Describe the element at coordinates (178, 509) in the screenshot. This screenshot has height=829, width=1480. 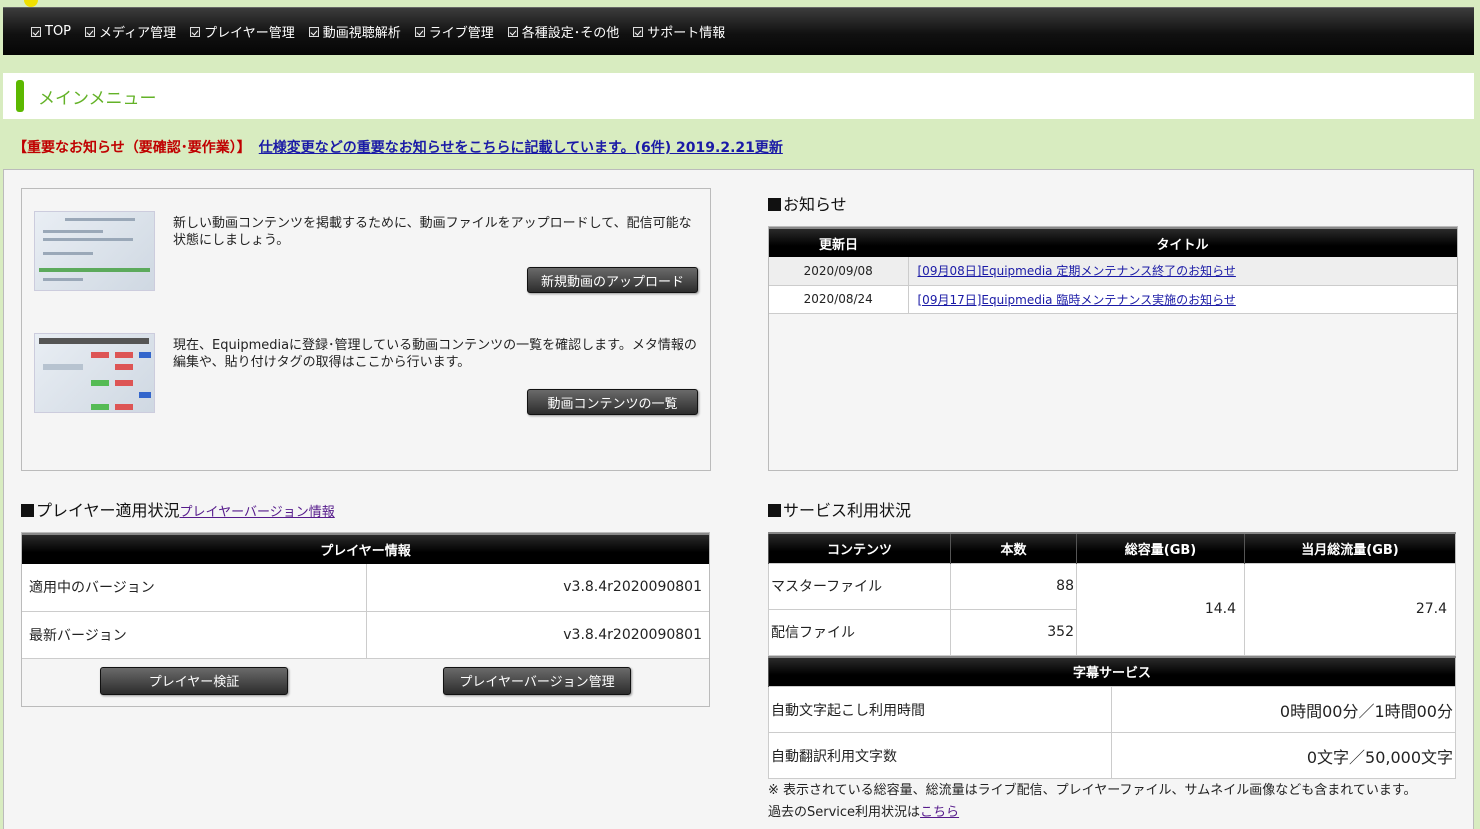
I see `player-heading: プレイヤー適用状況プレイヤーバージョン情報` at that location.